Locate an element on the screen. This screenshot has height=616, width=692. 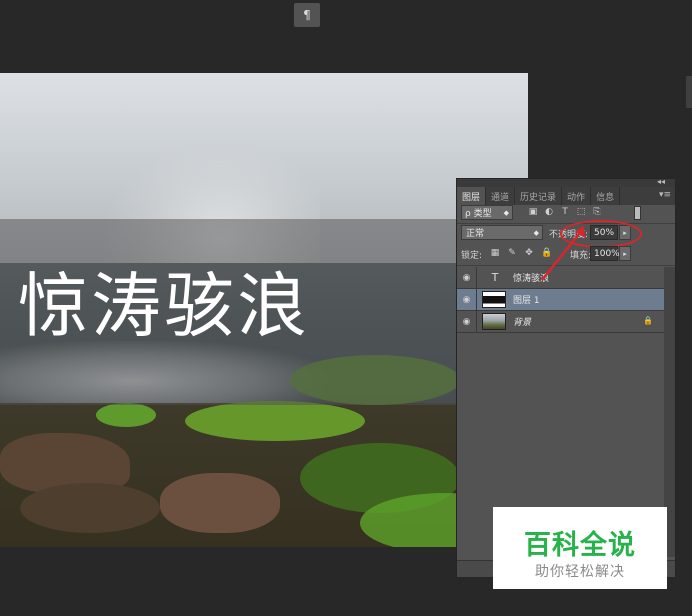
tab-actions: 动作 is located at coordinates (577, 196).